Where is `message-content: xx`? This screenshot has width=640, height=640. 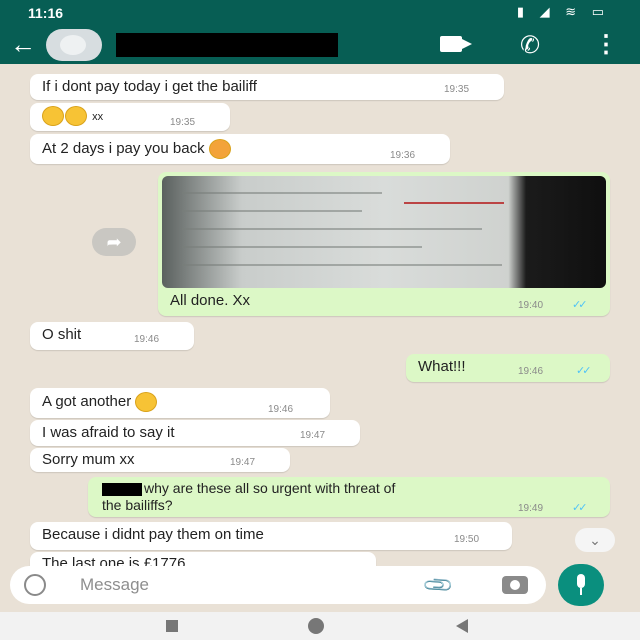 message-content: xx is located at coordinates (72, 116).